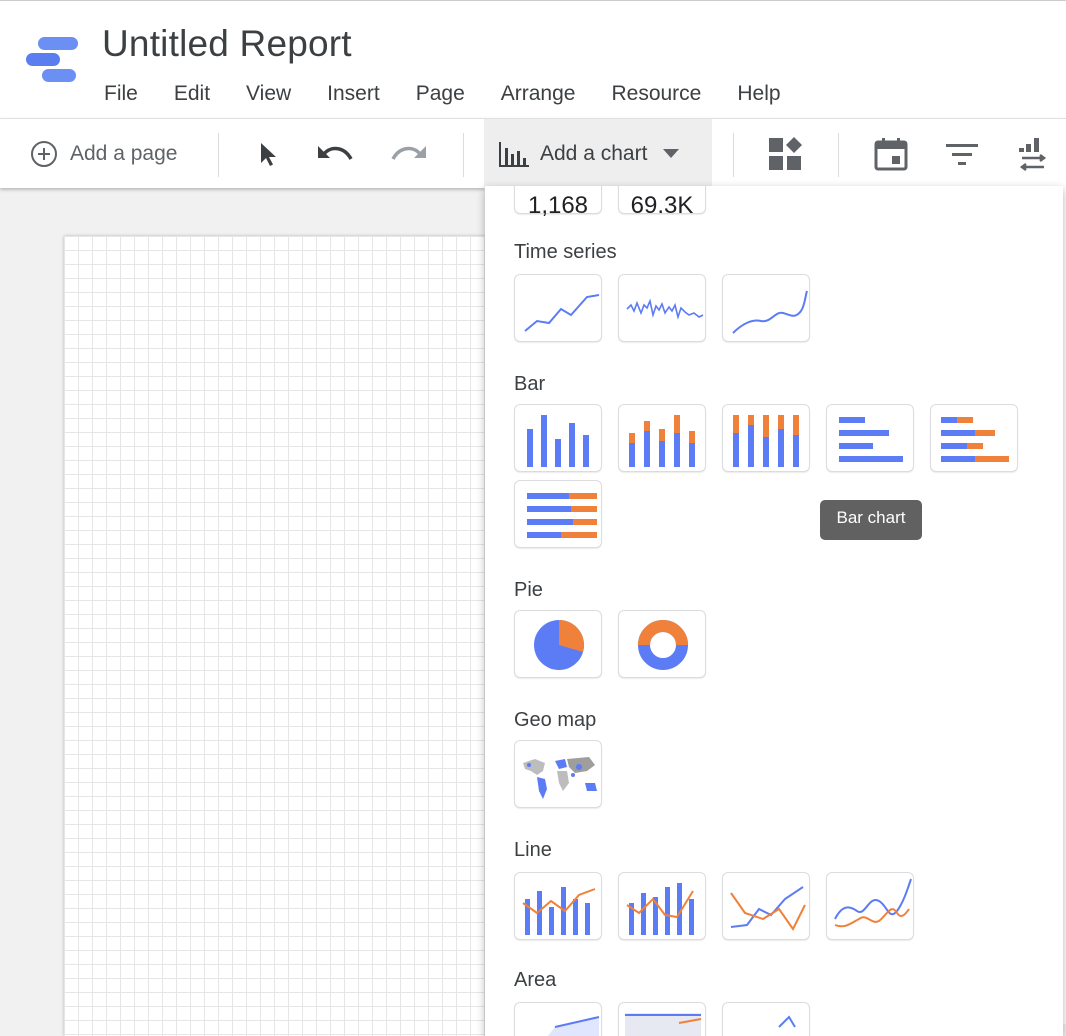 Image resolution: width=1066 pixels, height=1036 pixels. I want to click on pie-chart-tile, so click(558, 644).